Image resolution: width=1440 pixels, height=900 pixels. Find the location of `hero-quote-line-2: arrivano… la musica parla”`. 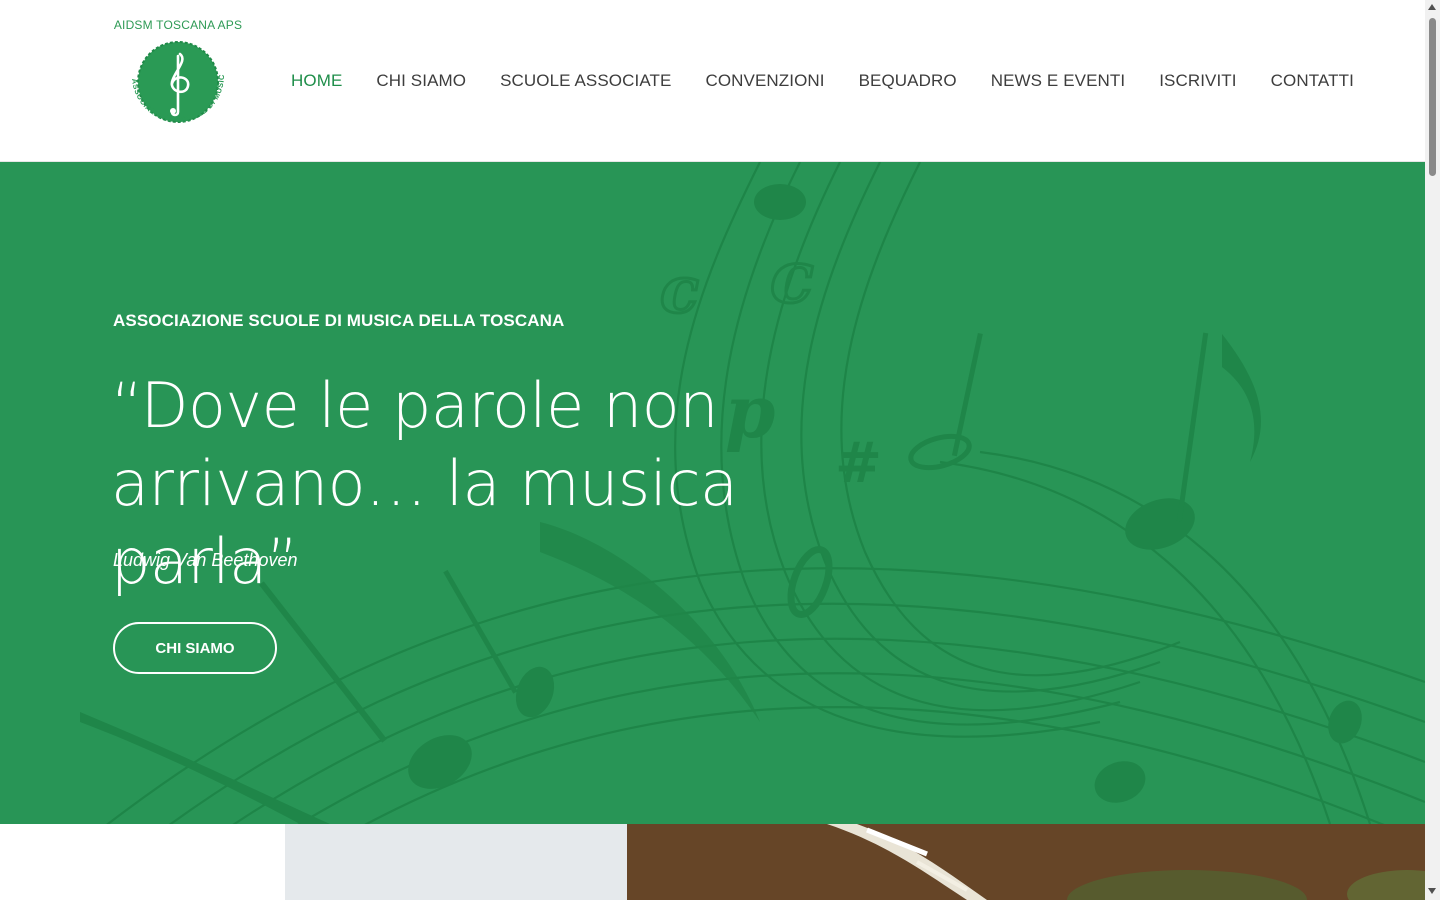

hero-quote-line-2: arrivano… la musica parla” is located at coordinates (424, 522).